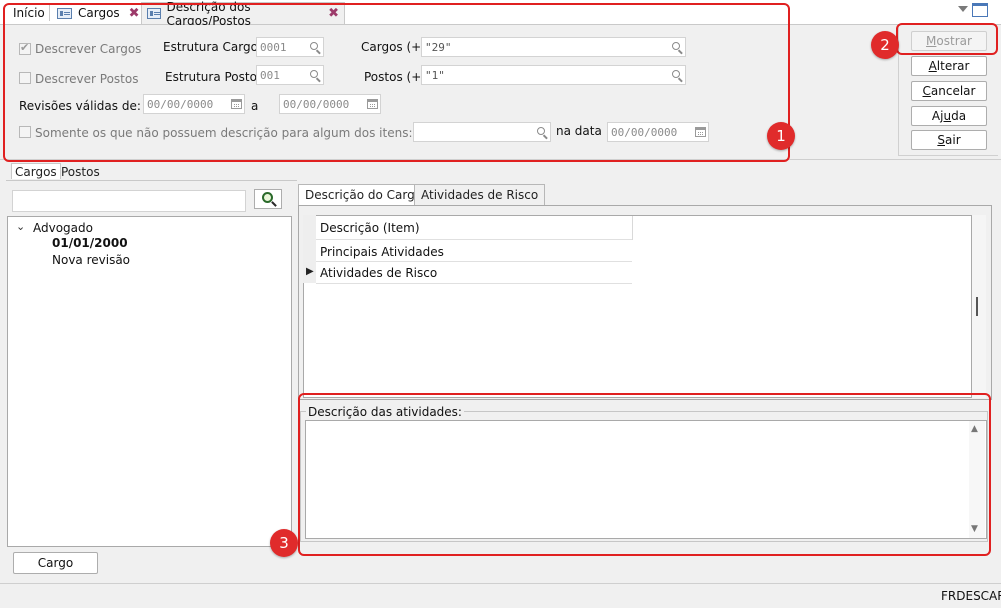  I want to click on tab-descricao-do-cargo: Descrição do Cargo, so click(364, 195).